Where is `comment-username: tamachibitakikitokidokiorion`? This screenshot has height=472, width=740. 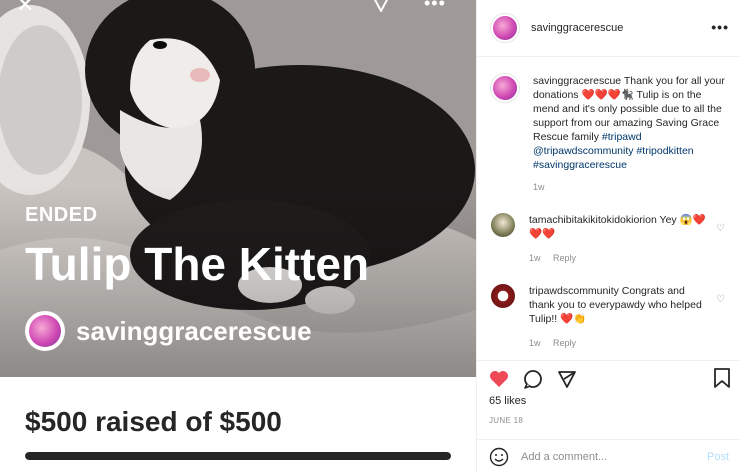
comment-username: tamachibitakikitokidokiorion is located at coordinates (593, 220).